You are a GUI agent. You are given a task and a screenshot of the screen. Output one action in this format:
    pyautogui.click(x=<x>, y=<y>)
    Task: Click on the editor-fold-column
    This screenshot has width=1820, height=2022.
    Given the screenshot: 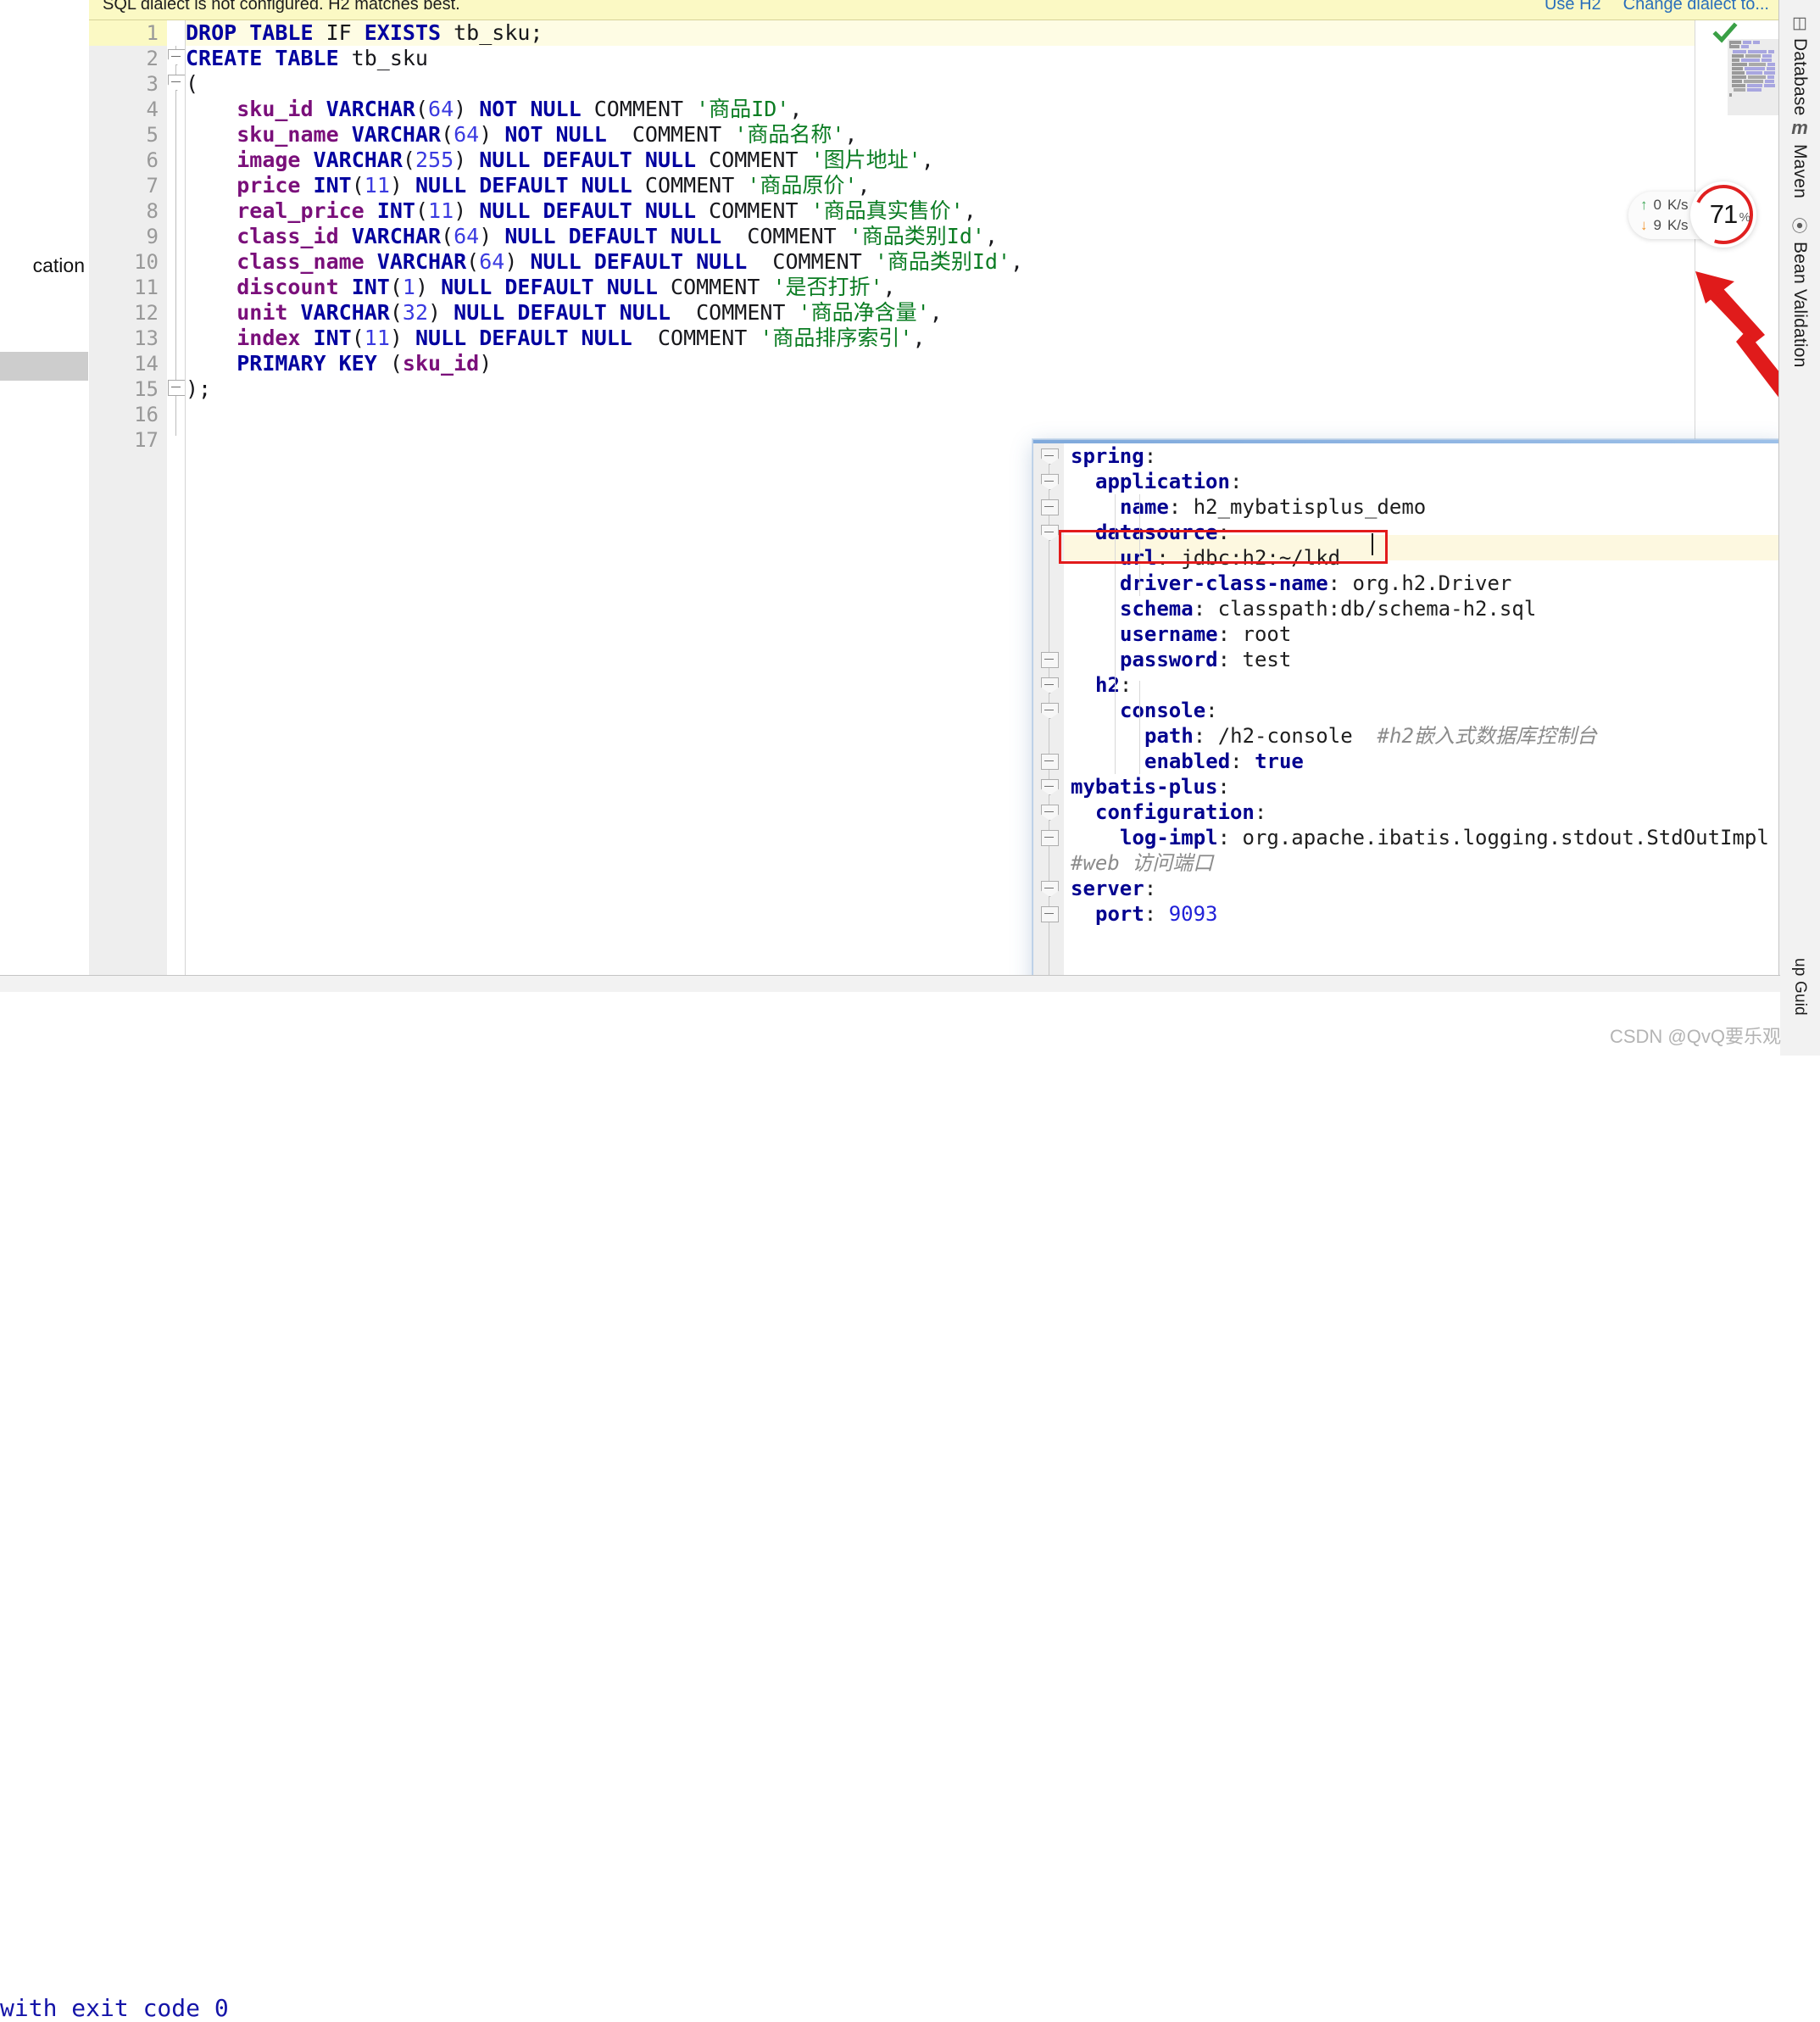 What is the action you would take?
    pyautogui.click(x=176, y=497)
    